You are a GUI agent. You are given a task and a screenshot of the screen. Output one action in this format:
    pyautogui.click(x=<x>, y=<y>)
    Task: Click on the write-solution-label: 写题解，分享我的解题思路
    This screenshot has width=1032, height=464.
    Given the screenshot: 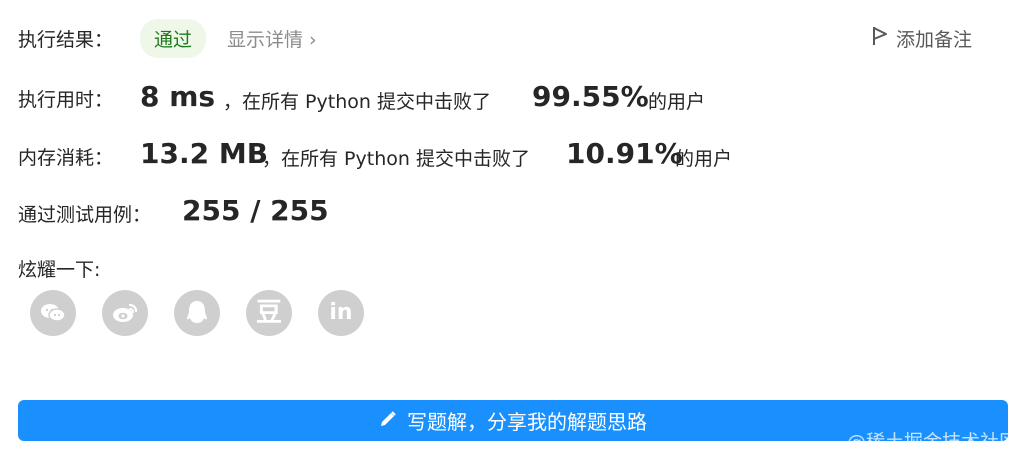 What is the action you would take?
    pyautogui.click(x=527, y=422)
    